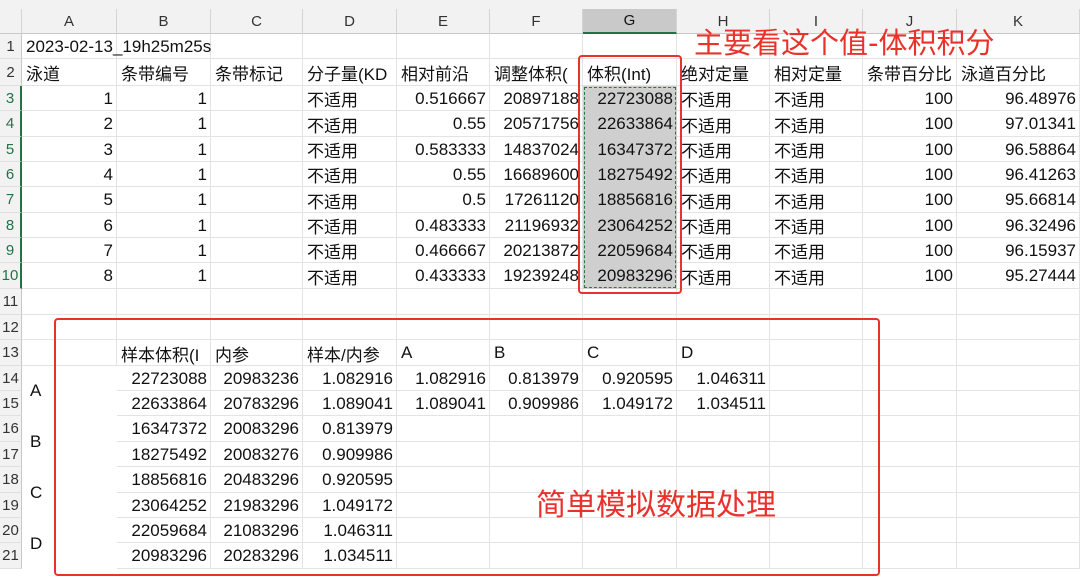 The height and width of the screenshot is (580, 1080). Describe the element at coordinates (69, 21) in the screenshot. I see `column-header-a: A` at that location.